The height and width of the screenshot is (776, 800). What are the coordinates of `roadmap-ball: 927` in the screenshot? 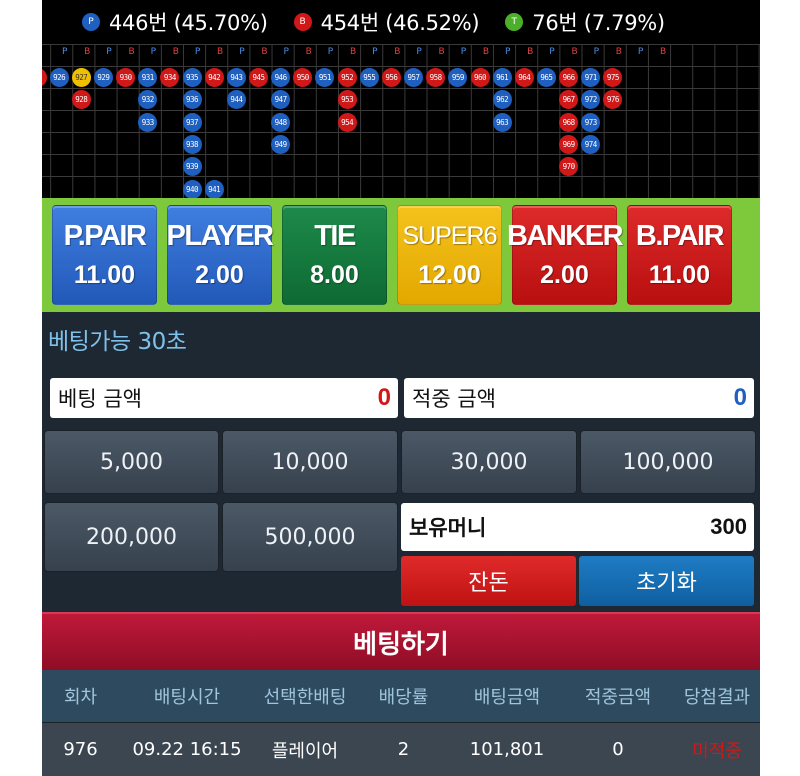 It's located at (81, 77).